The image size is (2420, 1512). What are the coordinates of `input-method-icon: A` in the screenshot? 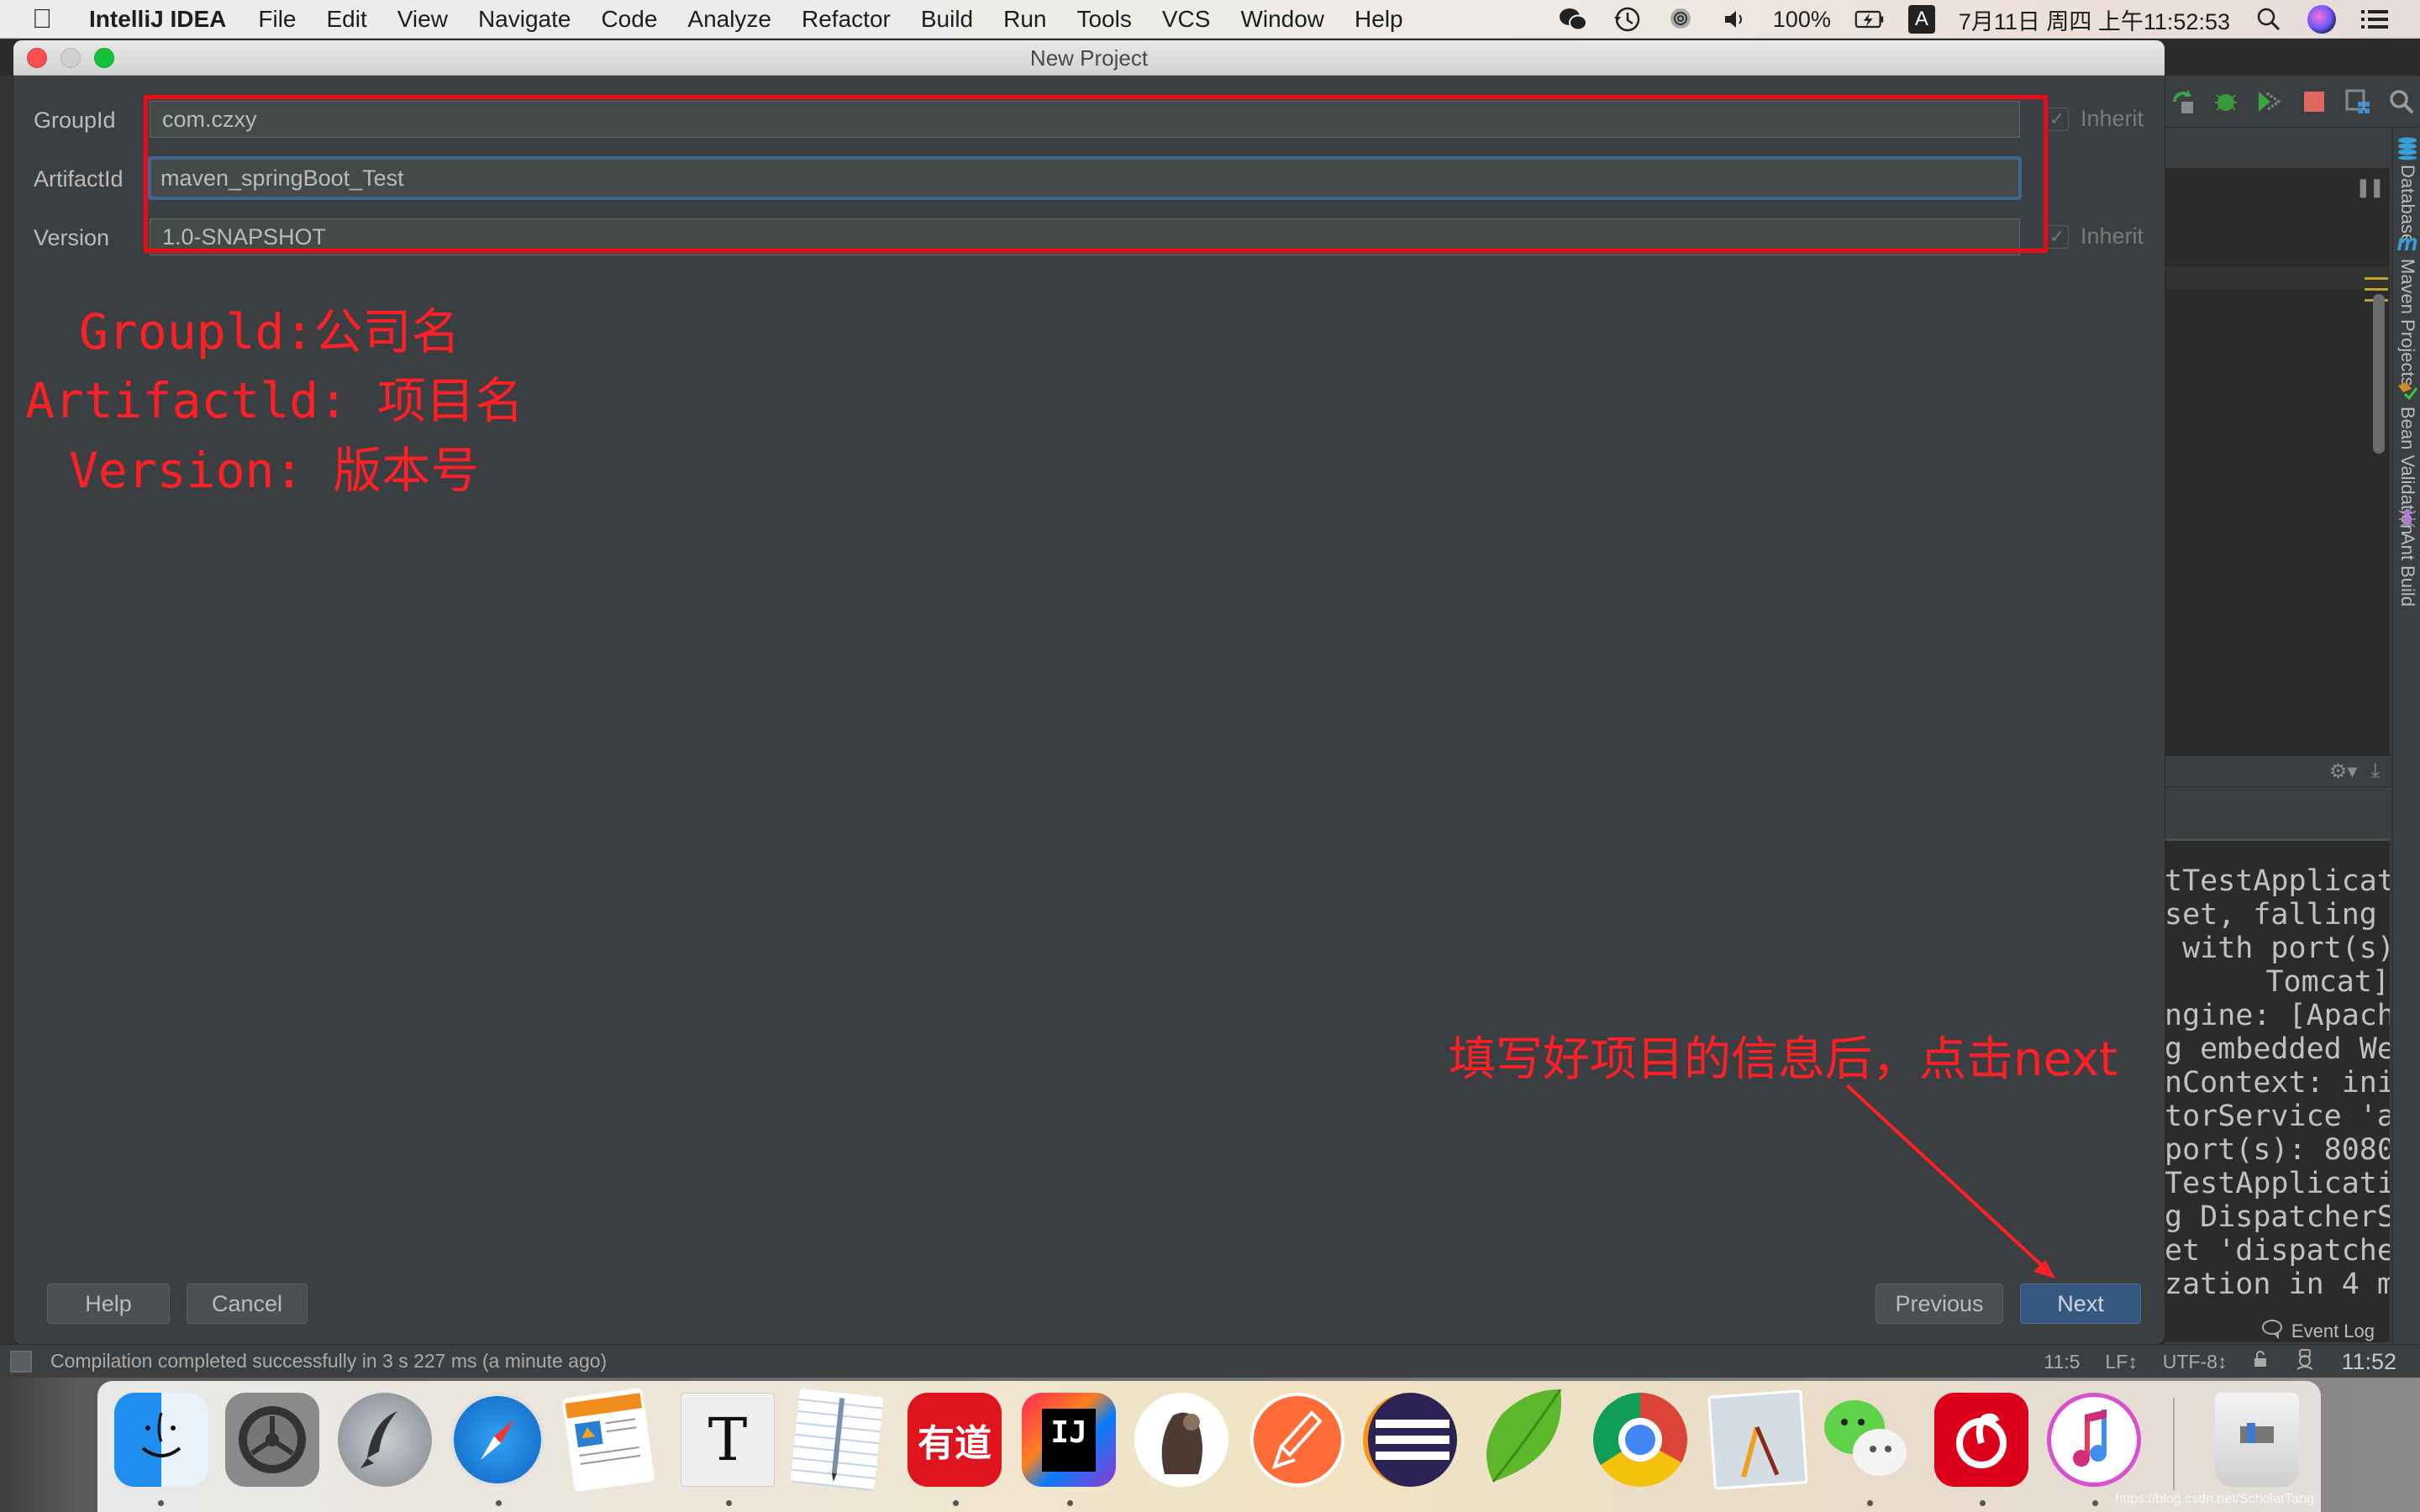 It's located at (1921, 19).